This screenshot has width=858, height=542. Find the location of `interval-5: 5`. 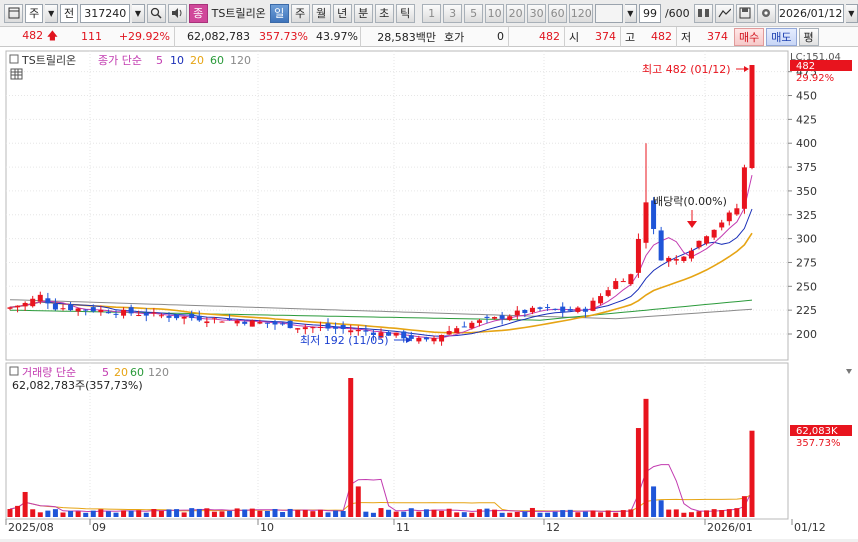

interval-5: 5 is located at coordinates (474, 13).